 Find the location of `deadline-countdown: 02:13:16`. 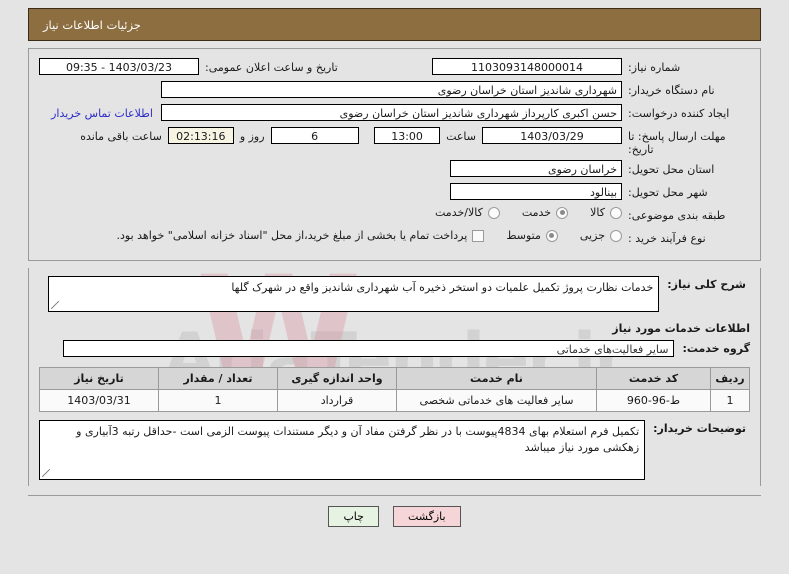

deadline-countdown: 02:13:16 is located at coordinates (200, 135).